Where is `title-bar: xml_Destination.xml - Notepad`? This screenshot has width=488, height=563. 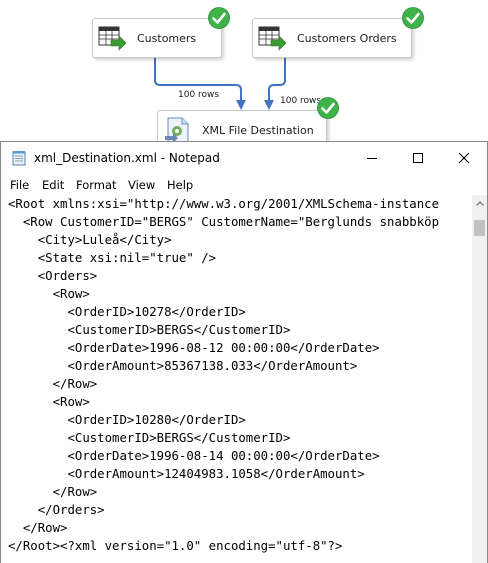 title-bar: xml_Destination.xml - Notepad is located at coordinates (244, 158).